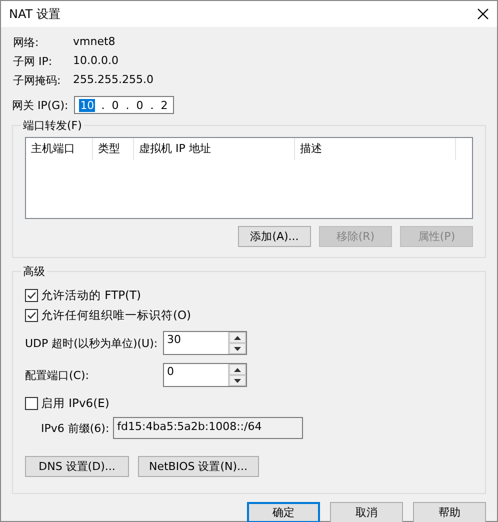 The height and width of the screenshot is (522, 498). What do you see at coordinates (113, 149) in the screenshot?
I see `column-header: 类型` at bounding box center [113, 149].